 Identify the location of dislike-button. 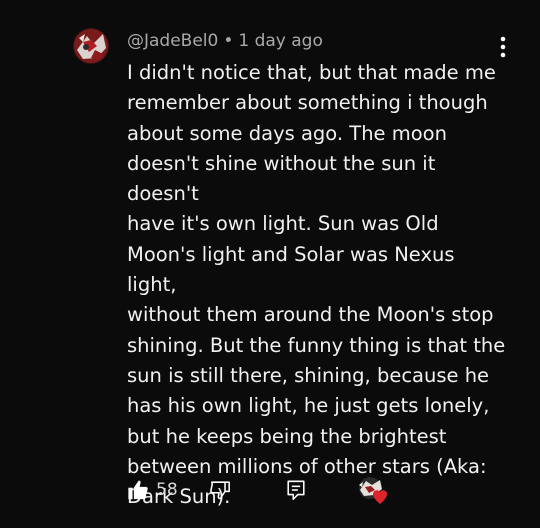
(220, 490).